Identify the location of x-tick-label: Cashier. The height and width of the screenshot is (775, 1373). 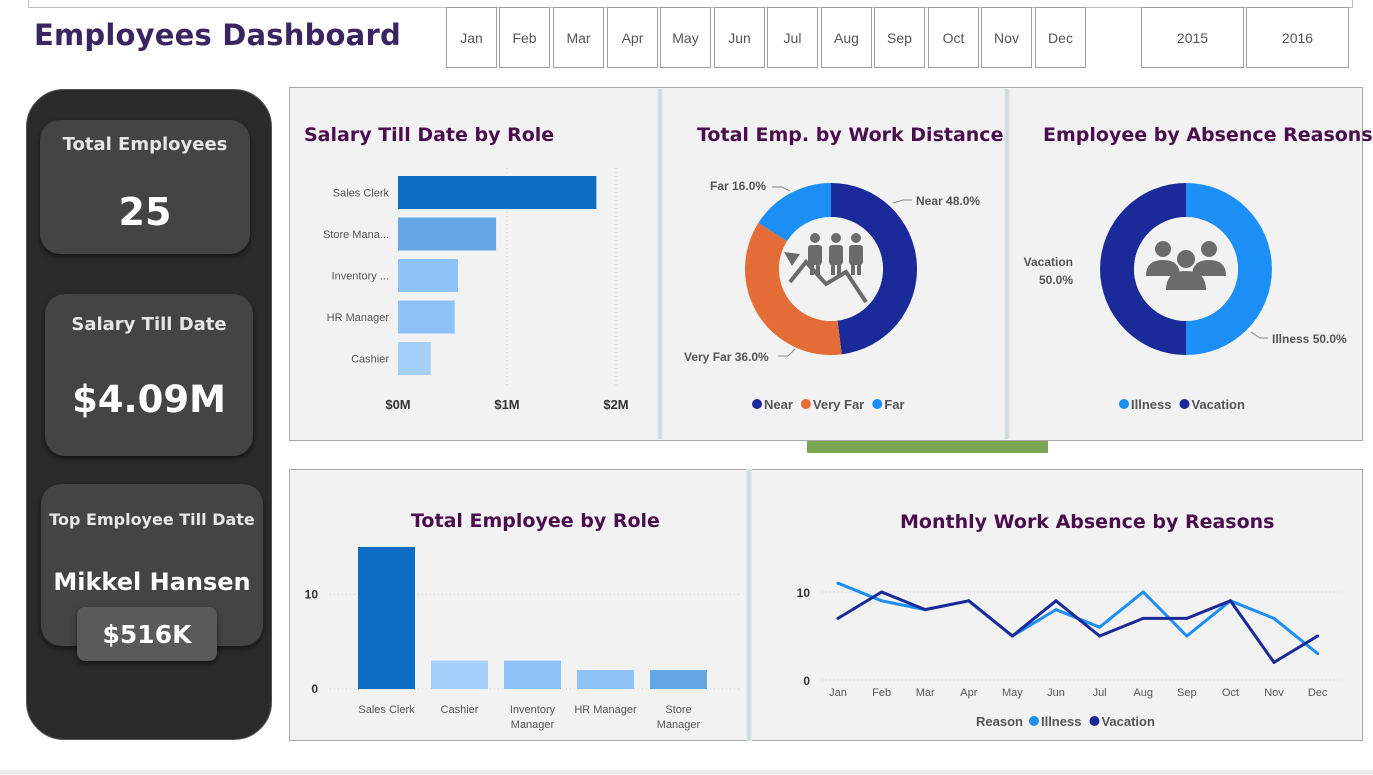
(460, 710).